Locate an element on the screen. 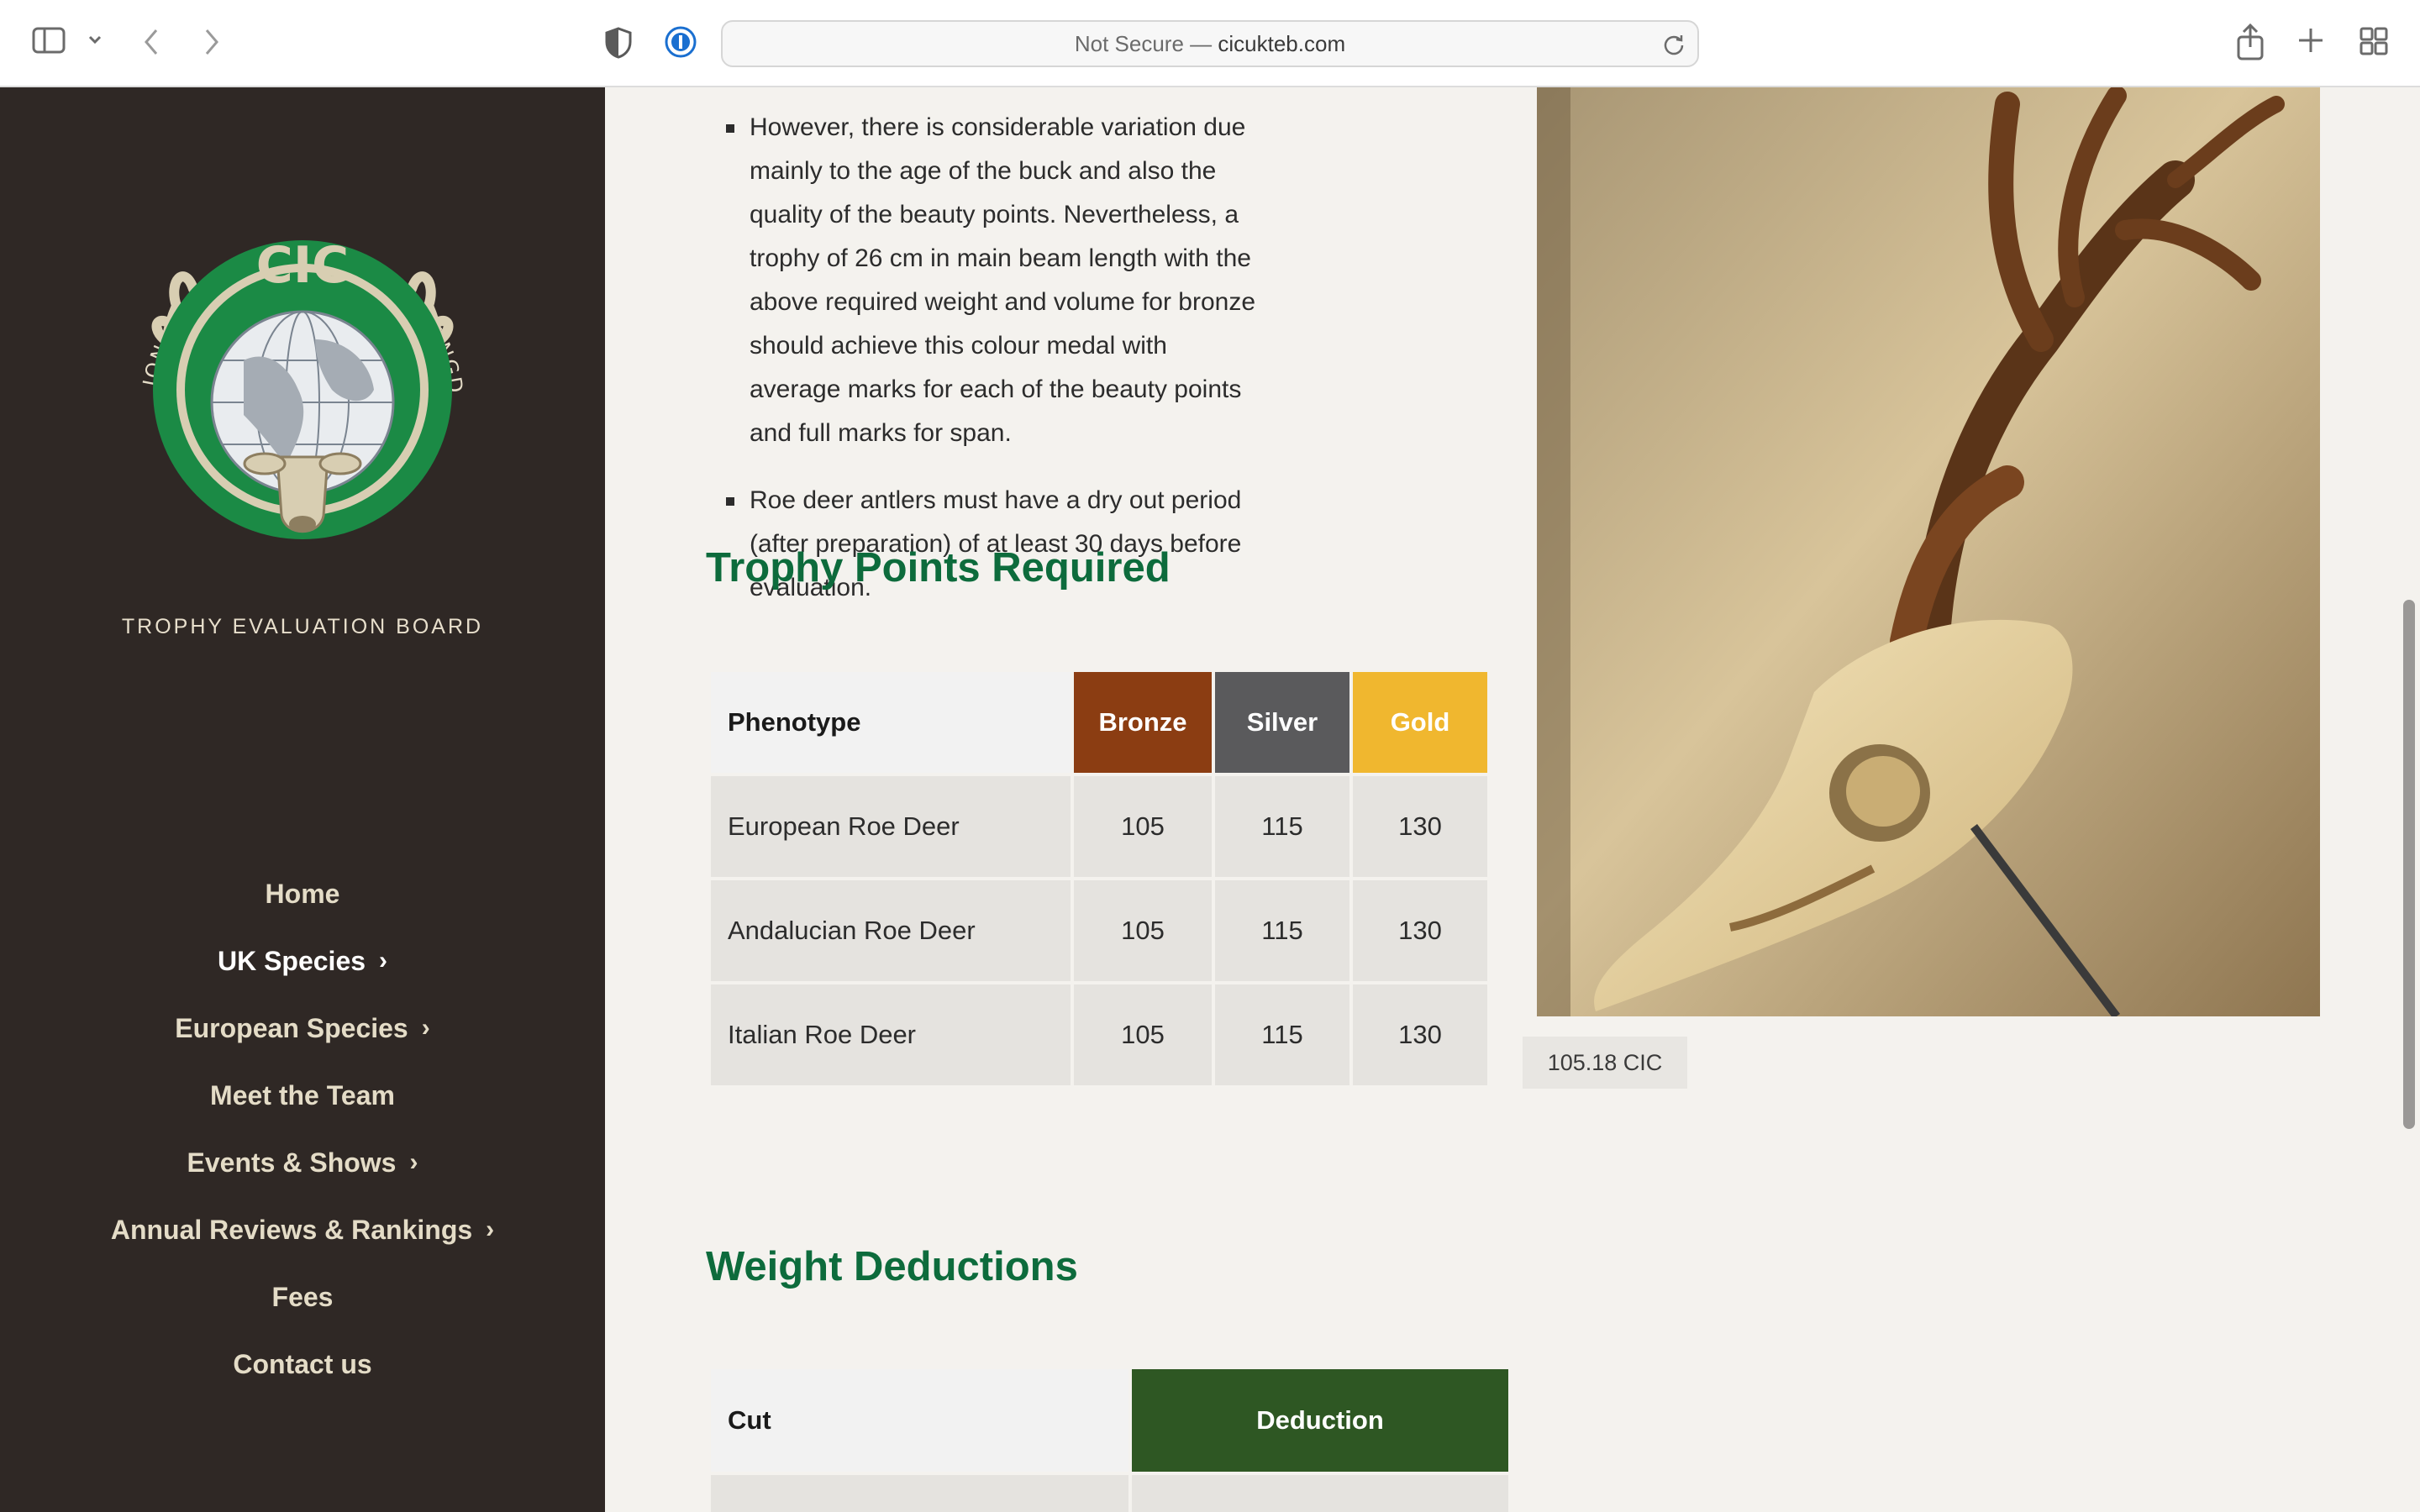  nav-item-label: Contact us is located at coordinates (302, 1363).